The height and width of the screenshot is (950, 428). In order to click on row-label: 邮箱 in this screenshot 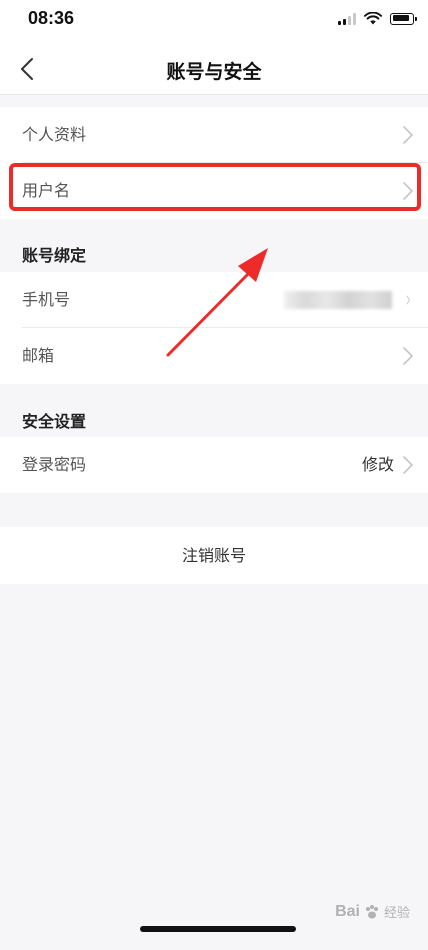, I will do `click(38, 355)`.